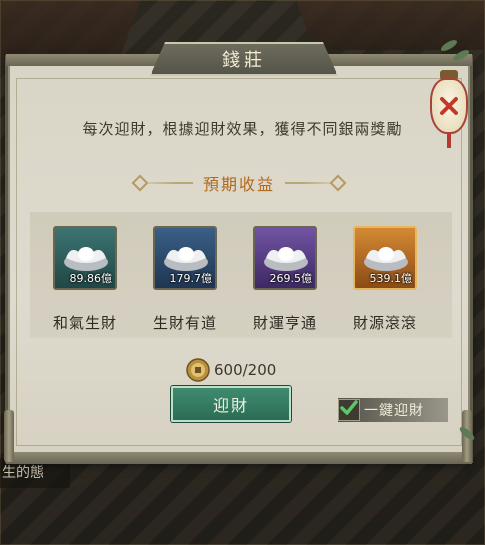  Describe the element at coordinates (198, 370) in the screenshot. I see `coin-icon` at that location.